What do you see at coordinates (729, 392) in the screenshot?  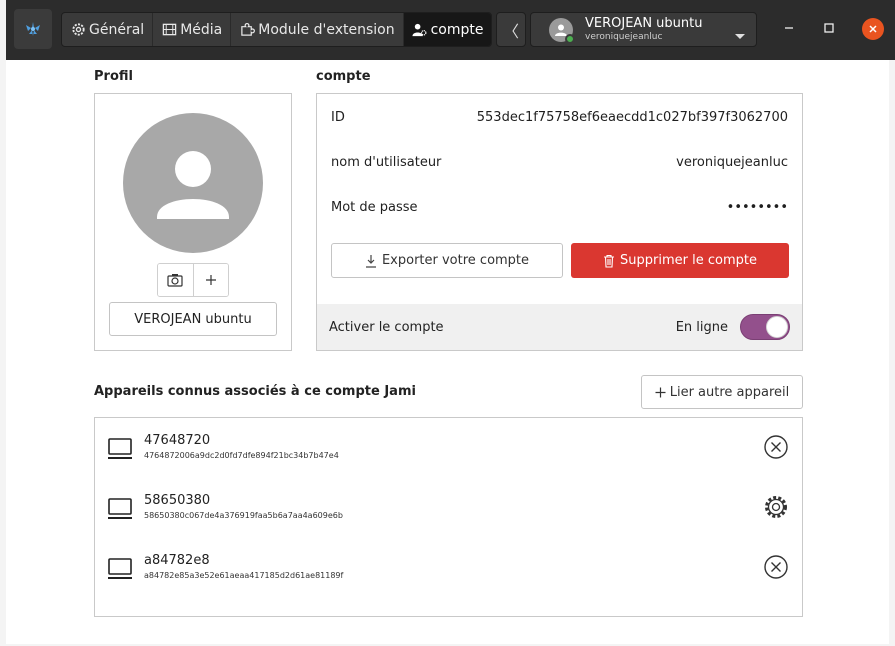 I see `link-device-label: Lier autre appareil` at bounding box center [729, 392].